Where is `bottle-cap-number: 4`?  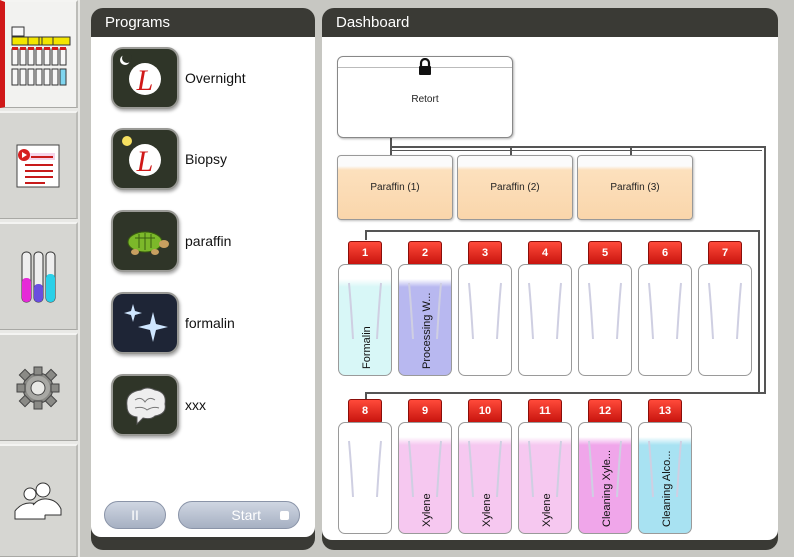
bottle-cap-number: 4 is located at coordinates (545, 253).